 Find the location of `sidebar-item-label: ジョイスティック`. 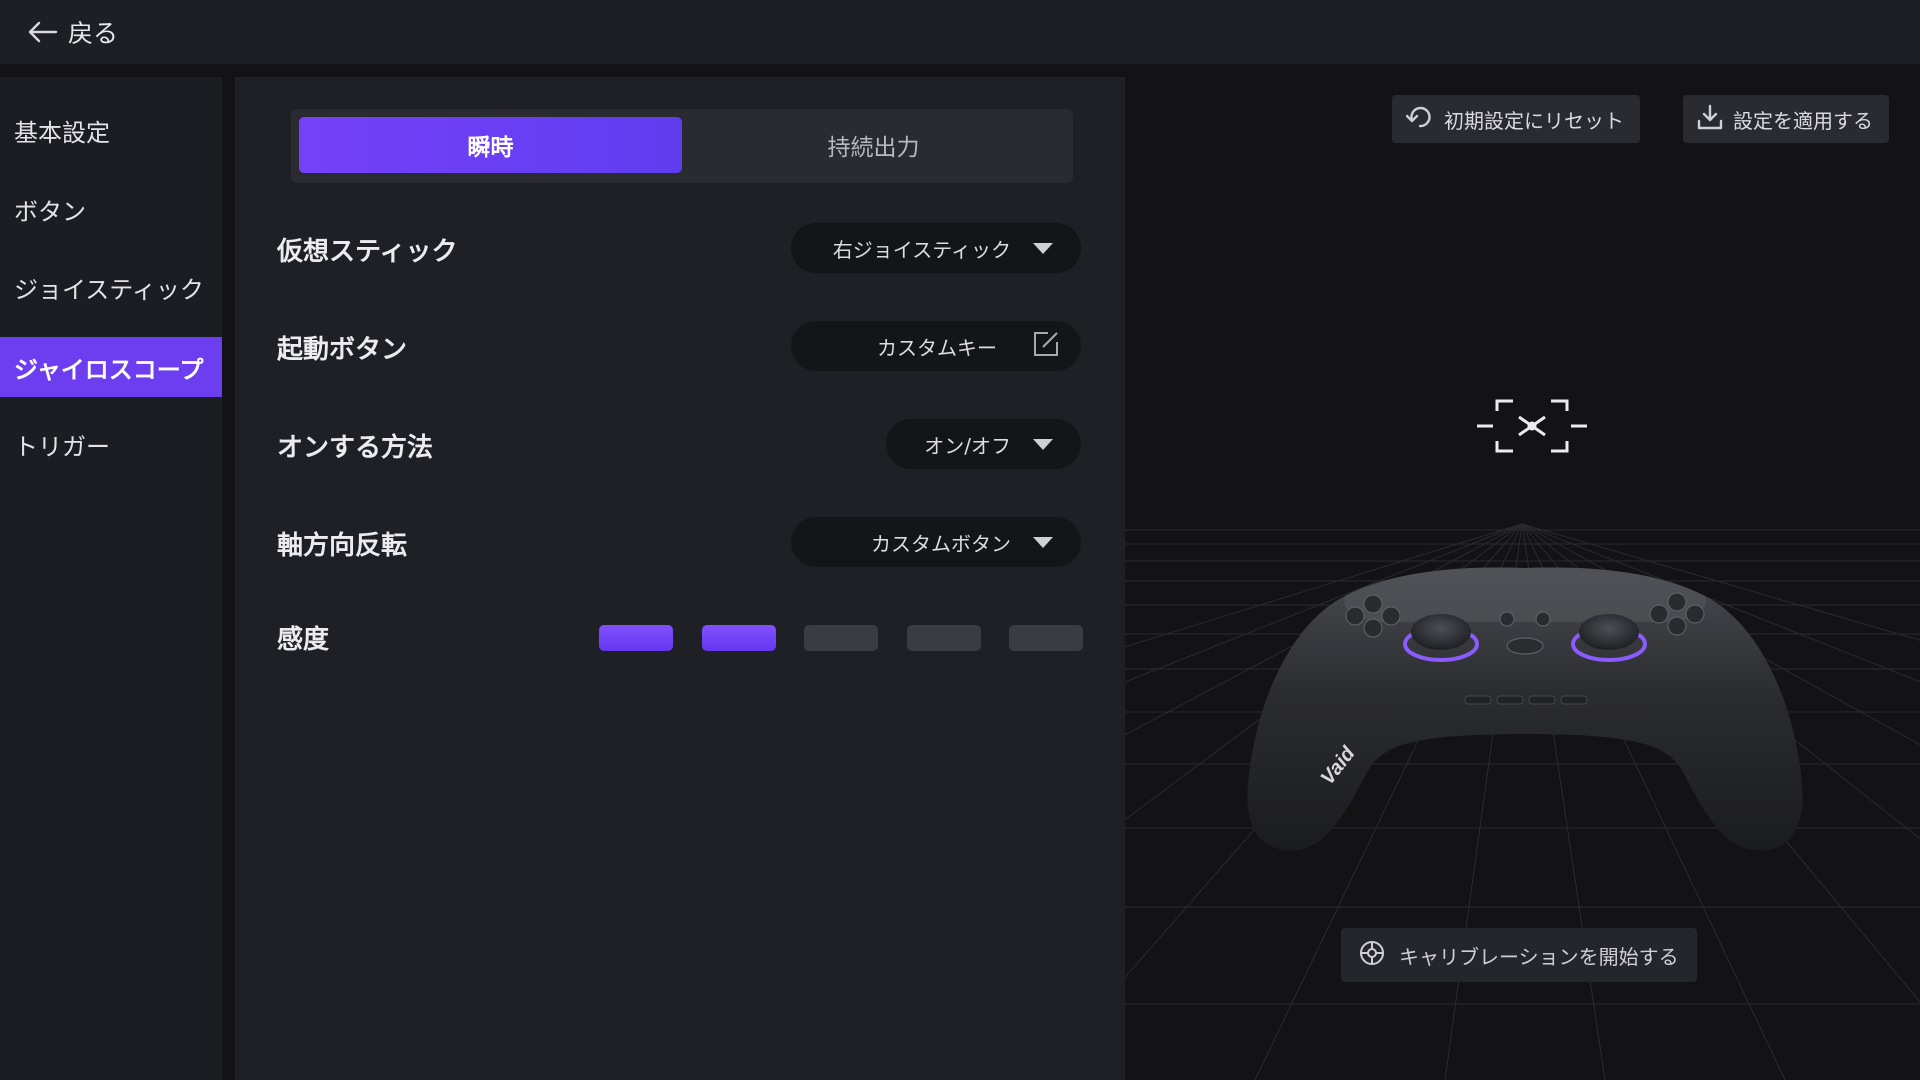

sidebar-item-label: ジョイスティック is located at coordinates (109, 289).